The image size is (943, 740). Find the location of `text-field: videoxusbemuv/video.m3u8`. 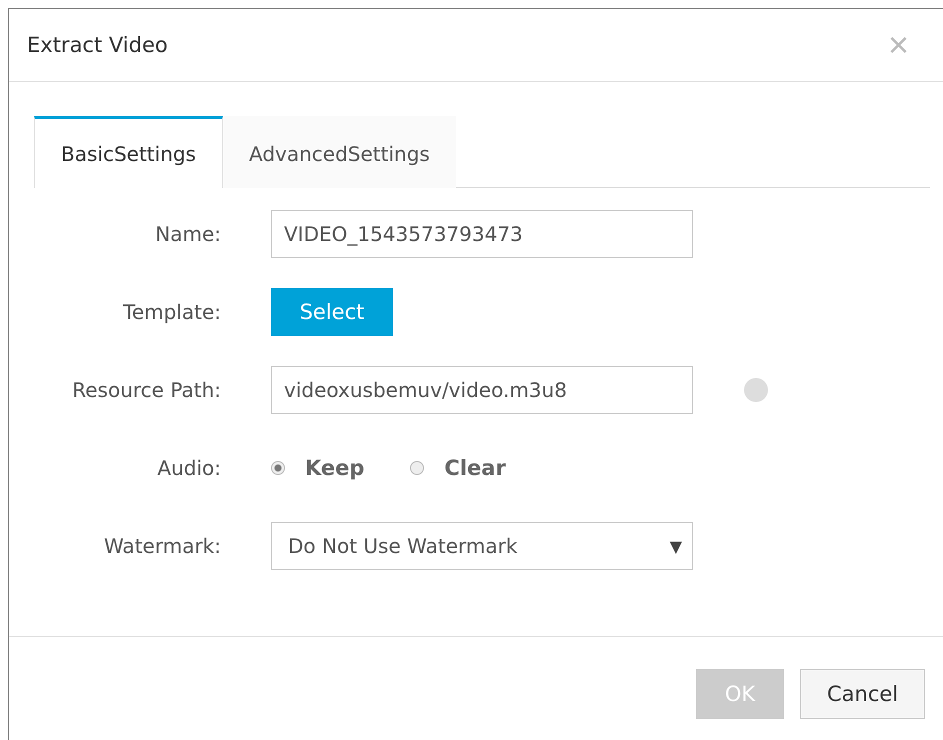

text-field: videoxusbemuv/video.m3u8 is located at coordinates (482, 390).